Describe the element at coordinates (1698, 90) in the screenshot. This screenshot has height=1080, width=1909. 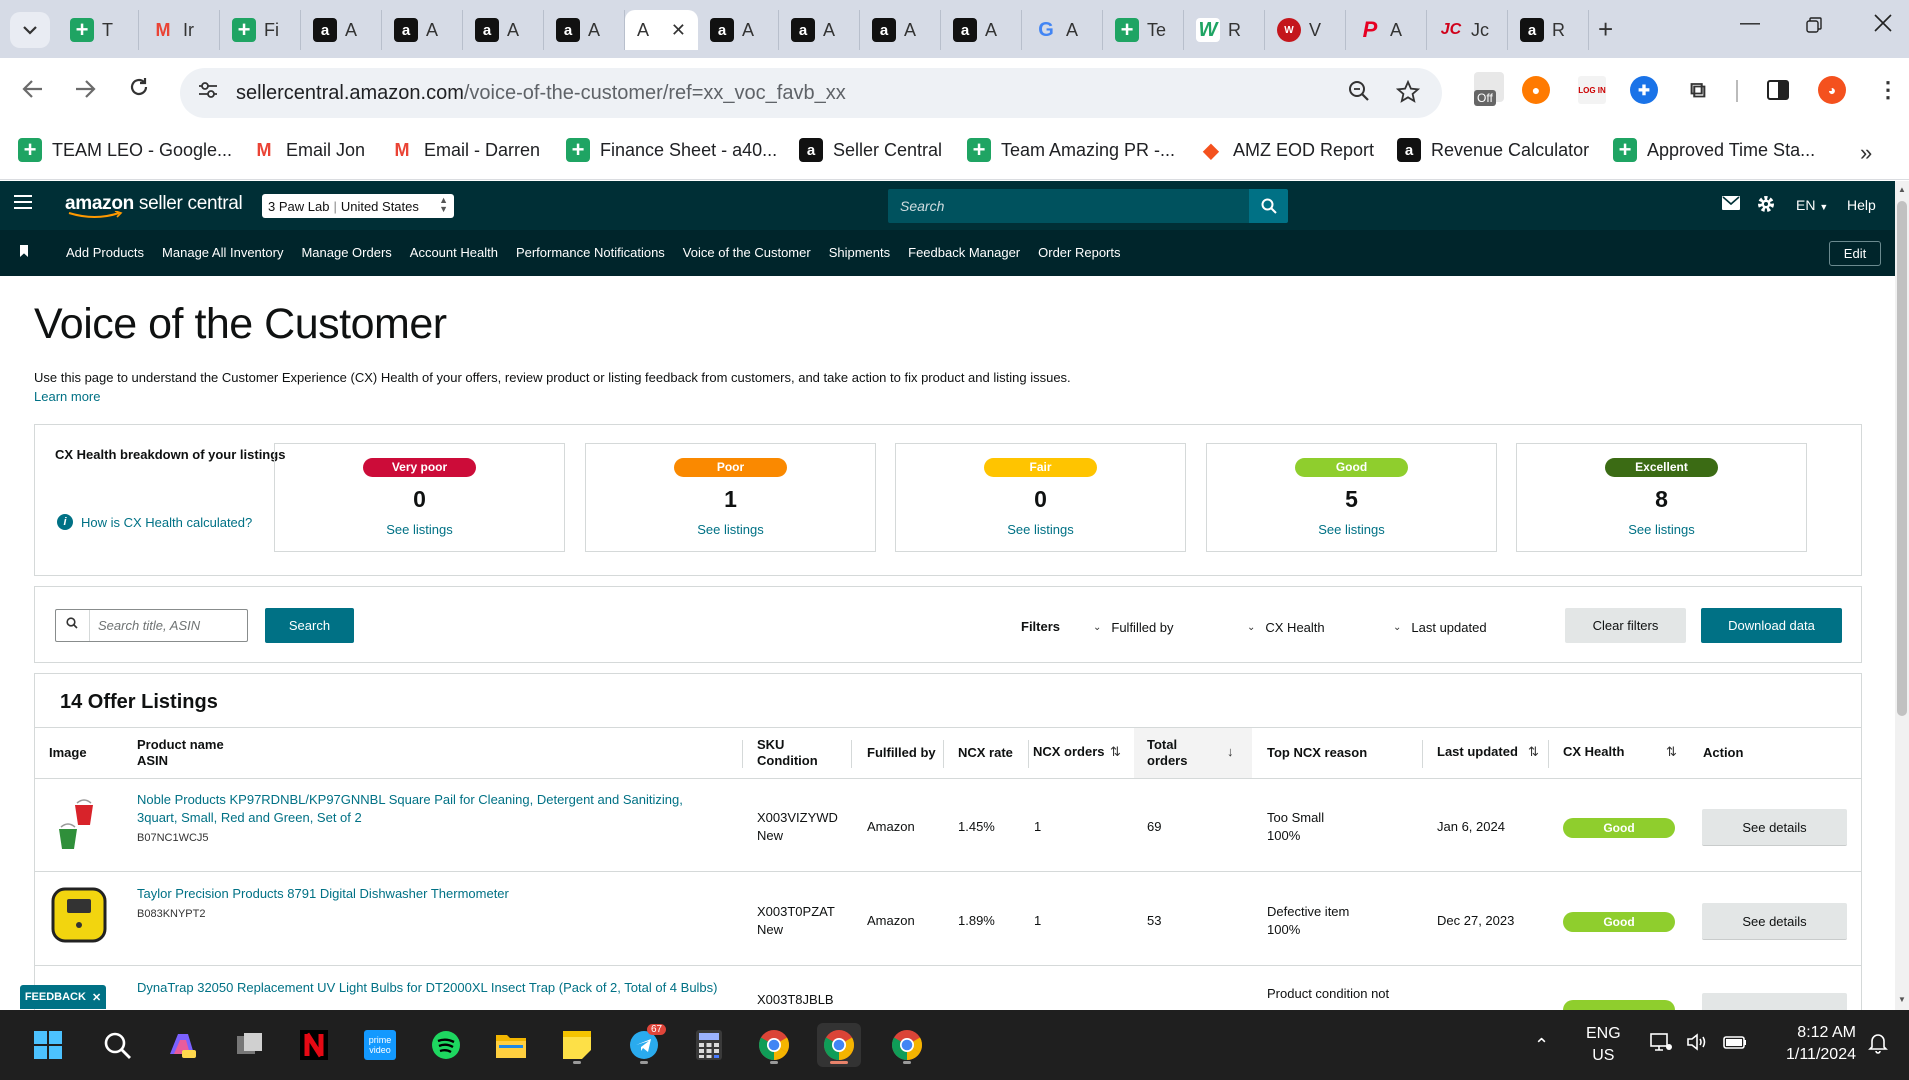
I see `extensions-puzzle-icon: ⧉` at that location.